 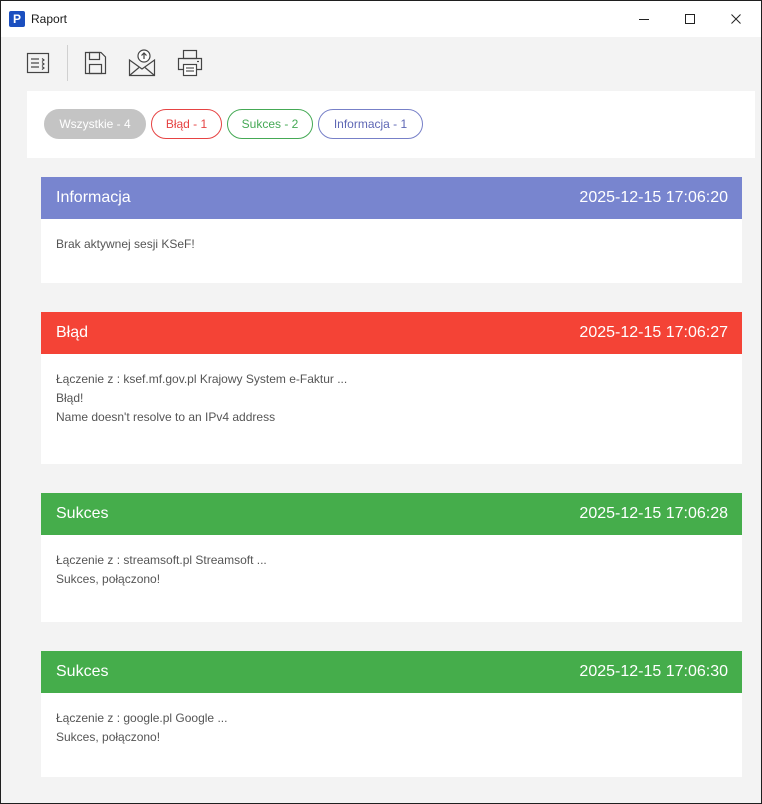 I want to click on print-icon, so click(x=190, y=63).